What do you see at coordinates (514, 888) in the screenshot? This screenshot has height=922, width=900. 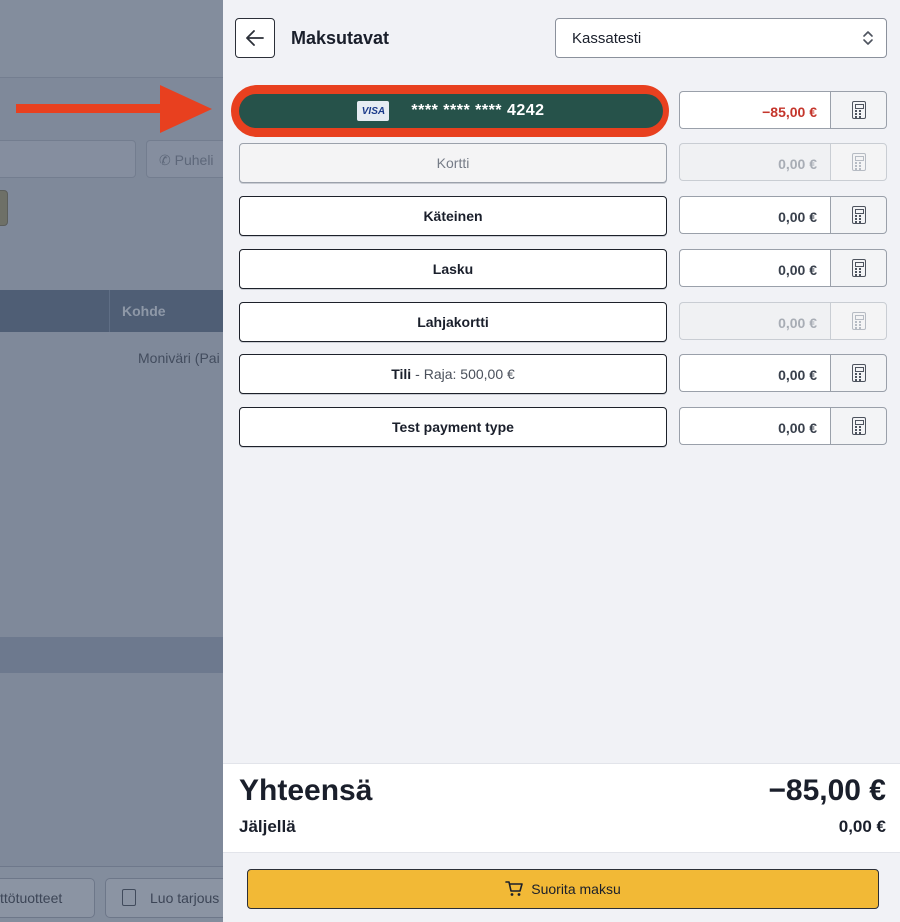 I see `cart-icon` at bounding box center [514, 888].